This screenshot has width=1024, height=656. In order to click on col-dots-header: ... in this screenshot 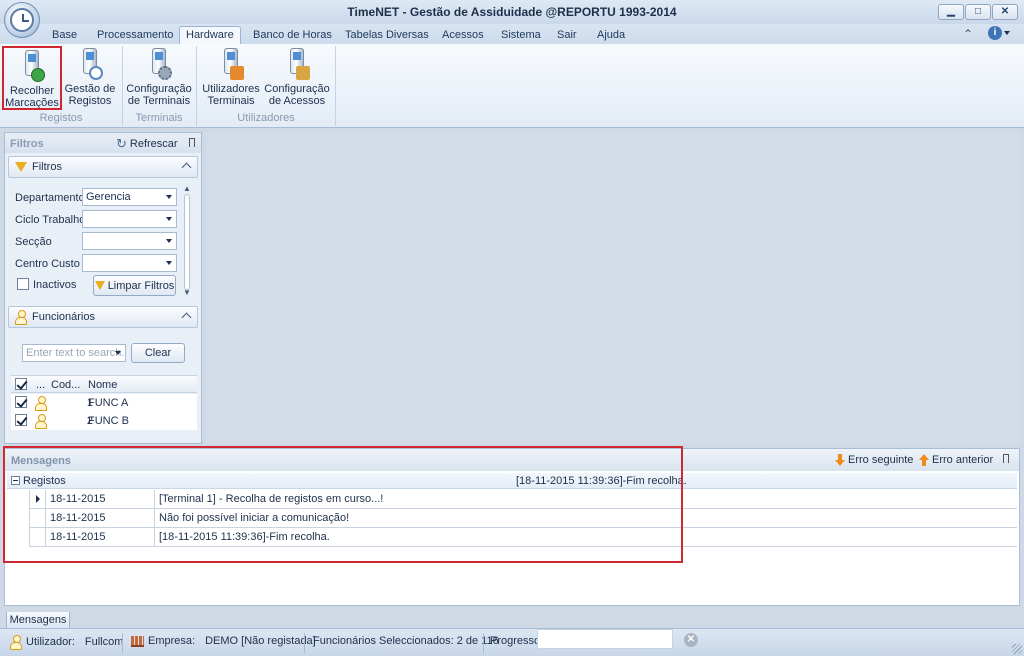, I will do `click(40, 385)`.